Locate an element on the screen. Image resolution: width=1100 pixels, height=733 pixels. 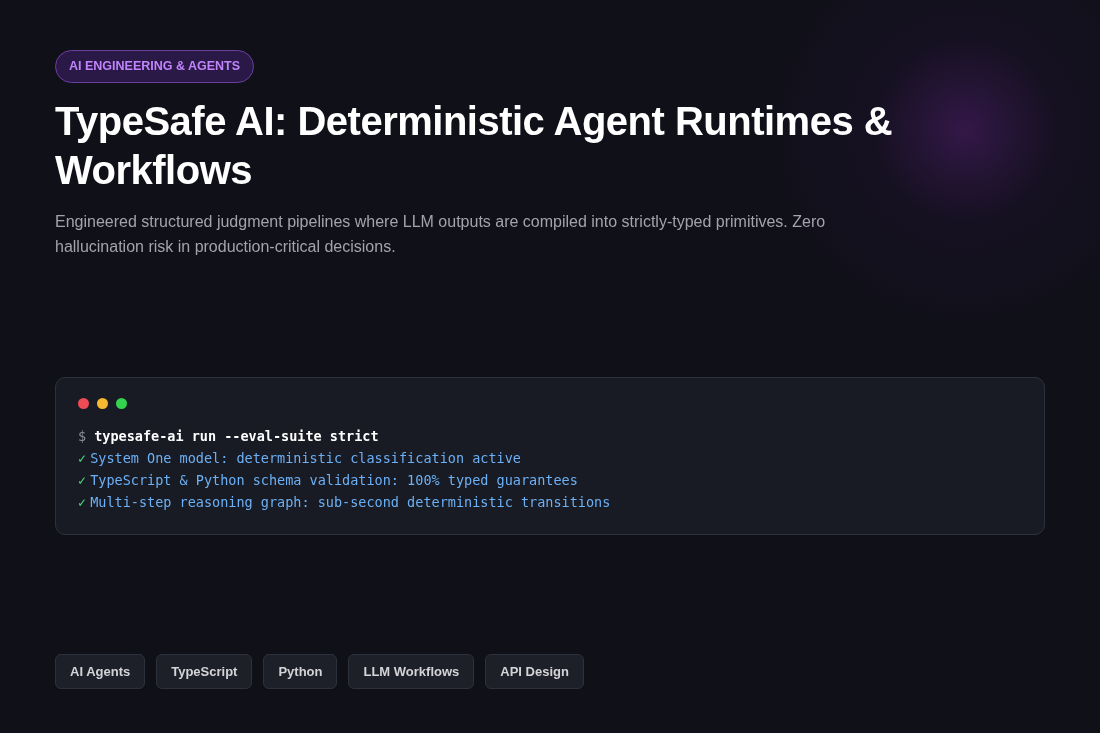
tag-chip: TypeScript is located at coordinates (204, 671).